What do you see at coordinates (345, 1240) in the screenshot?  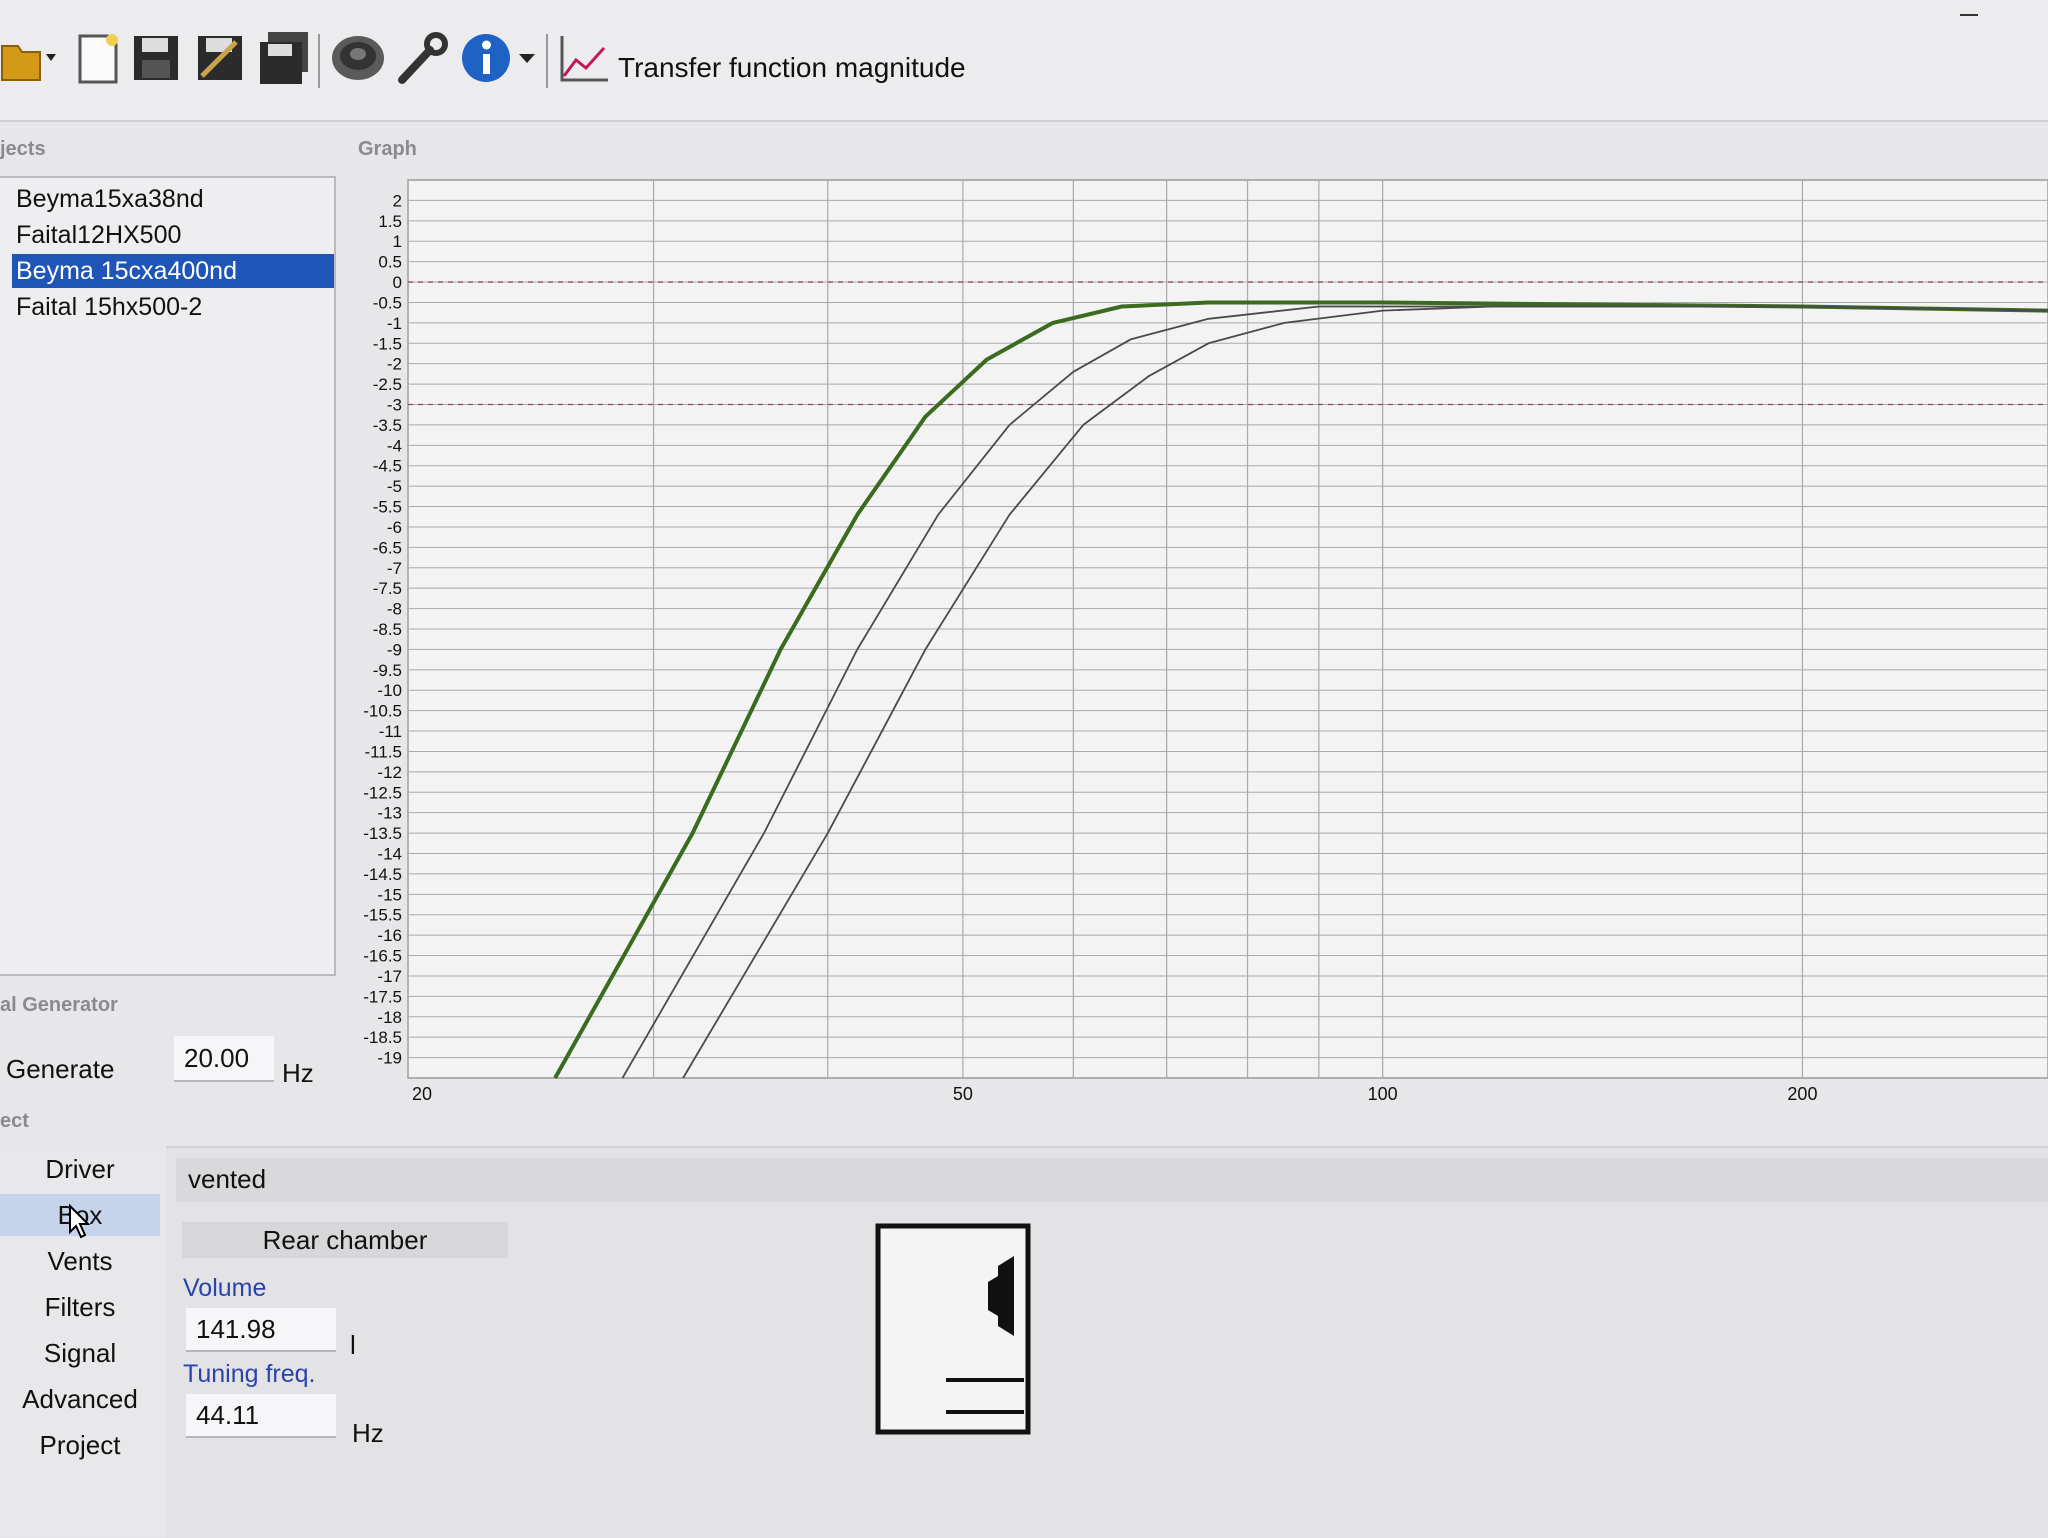 I see `rear-chamber-tab: Rear chamber` at bounding box center [345, 1240].